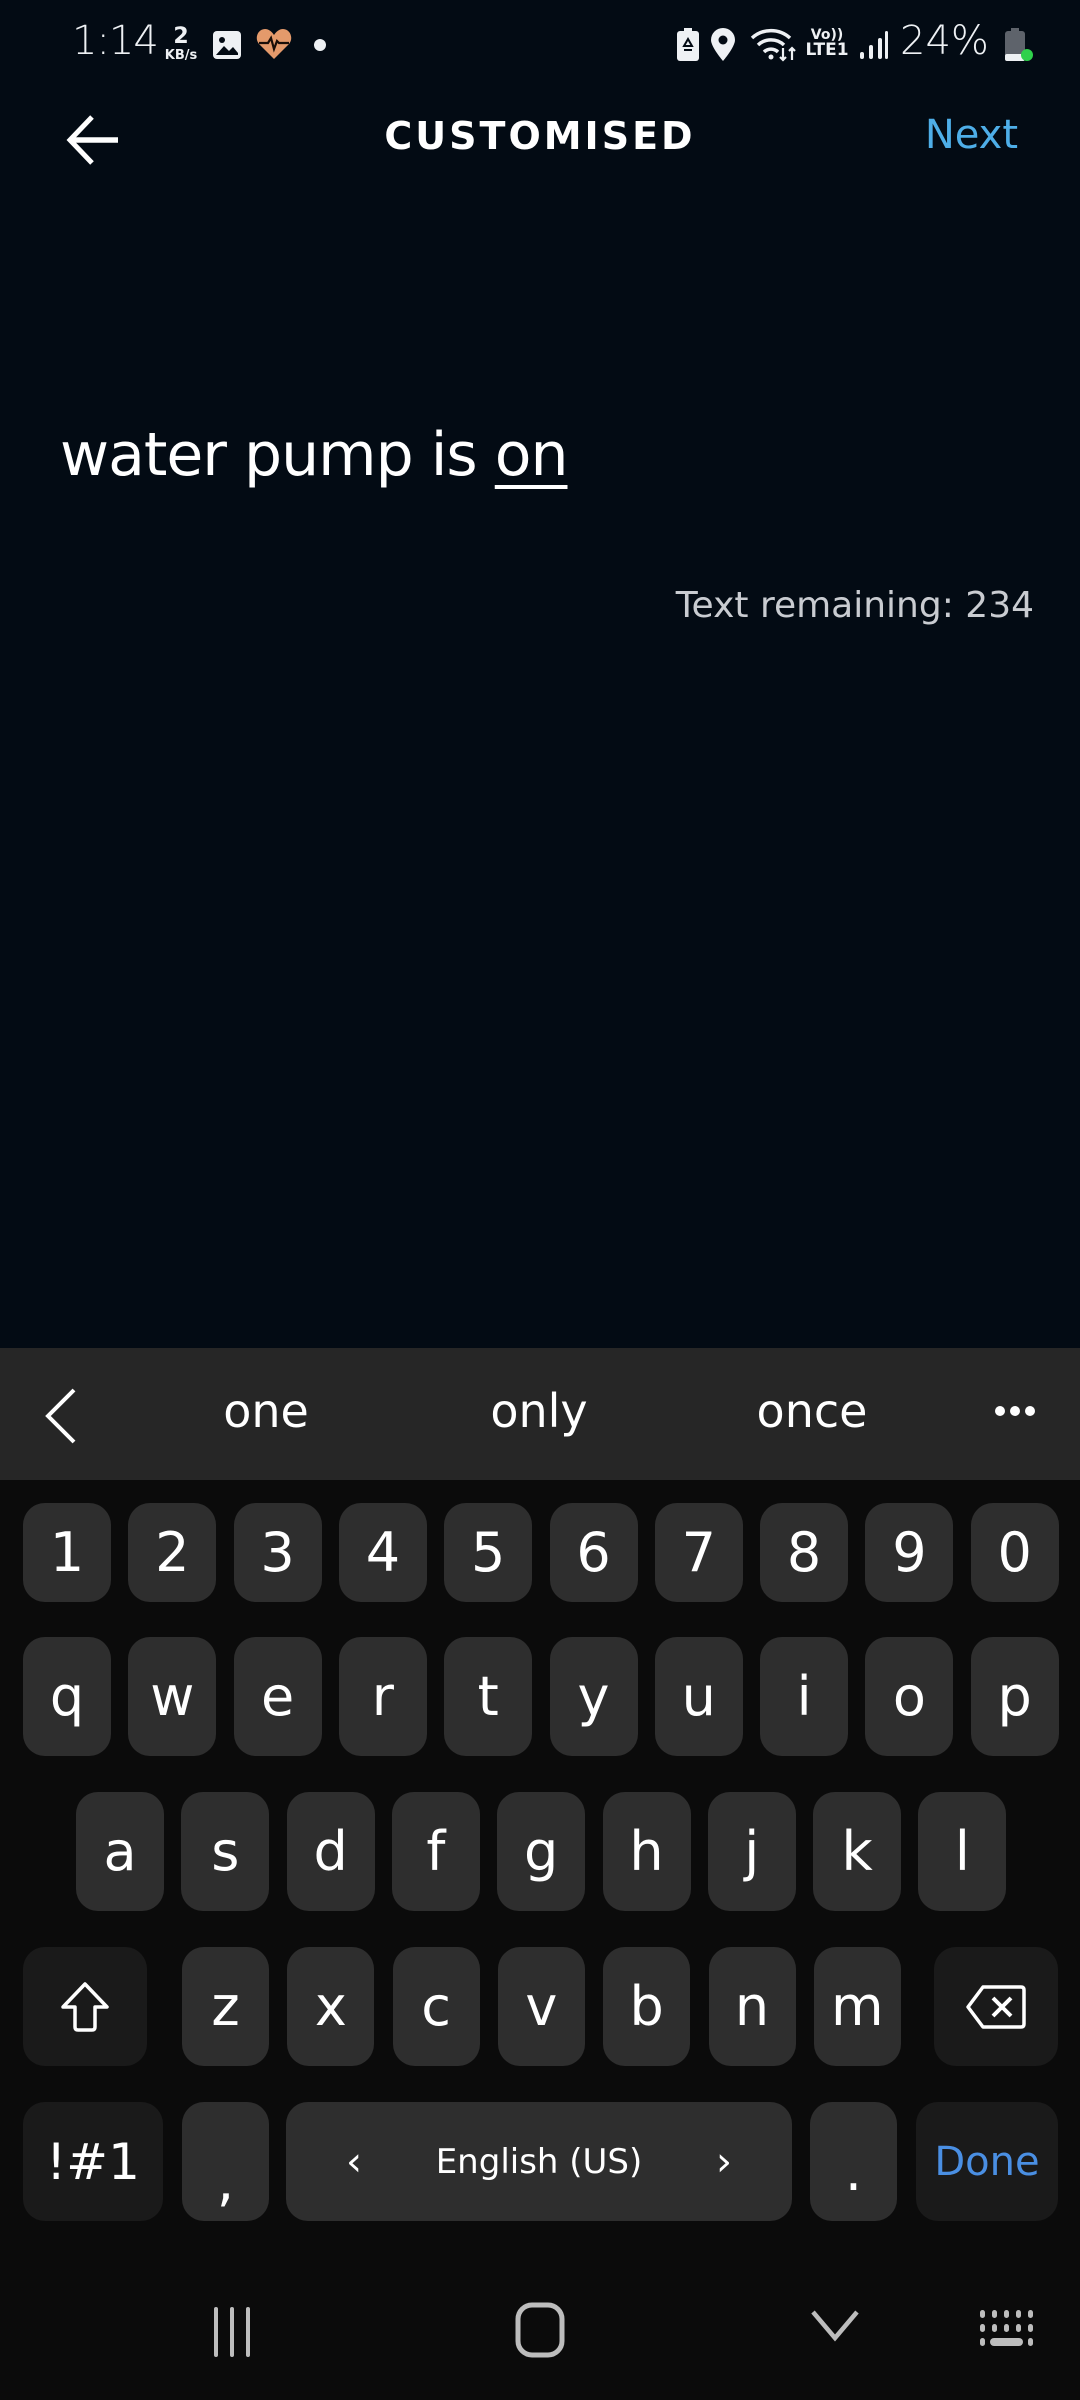 This screenshot has height=2400, width=1080. Describe the element at coordinates (115, 41) in the screenshot. I see `status-time: 1:14` at that location.